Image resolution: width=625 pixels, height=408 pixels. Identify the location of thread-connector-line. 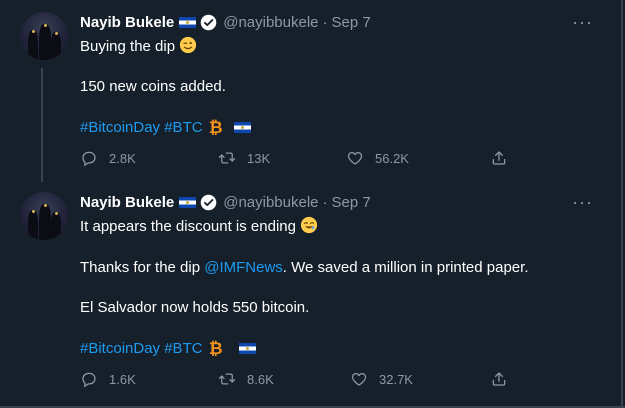
(42, 125).